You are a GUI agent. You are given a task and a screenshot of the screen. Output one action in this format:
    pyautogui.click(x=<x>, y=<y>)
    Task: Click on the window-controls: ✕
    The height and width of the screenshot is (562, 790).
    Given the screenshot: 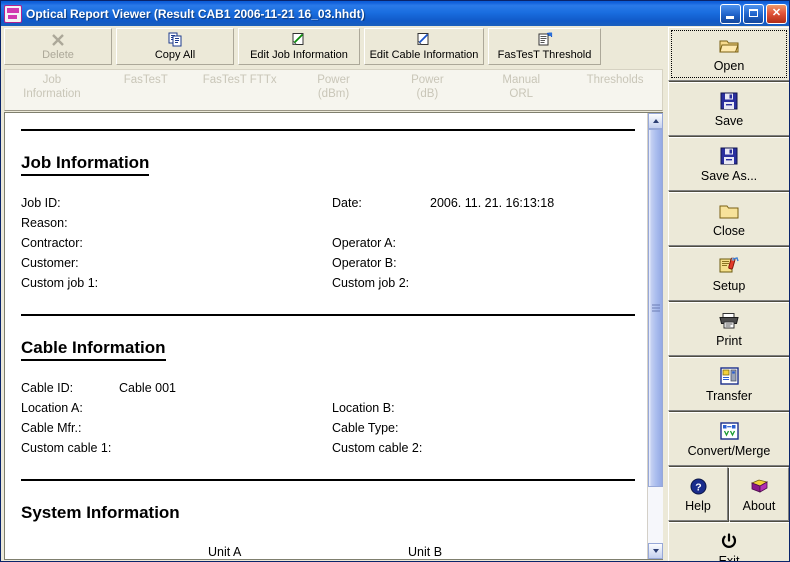 What is the action you would take?
    pyautogui.click(x=753, y=13)
    